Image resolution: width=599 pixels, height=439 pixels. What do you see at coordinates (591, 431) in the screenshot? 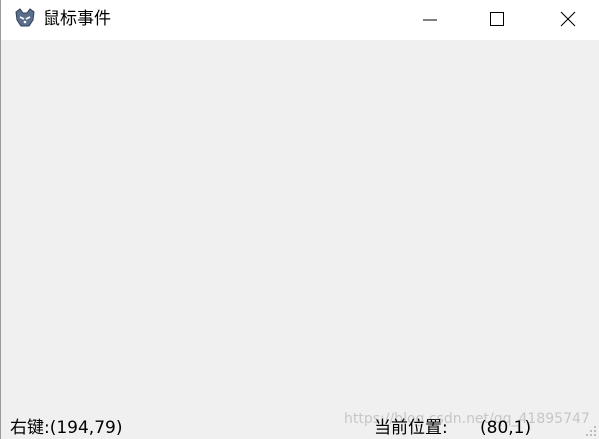
I see `resize-grip-icon` at bounding box center [591, 431].